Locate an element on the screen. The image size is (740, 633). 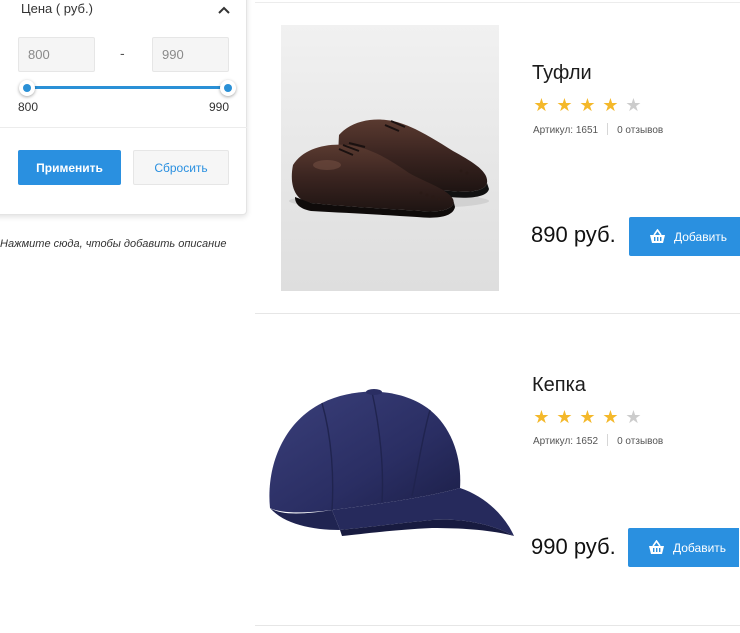
chevron-up-icon is located at coordinates (224, 11).